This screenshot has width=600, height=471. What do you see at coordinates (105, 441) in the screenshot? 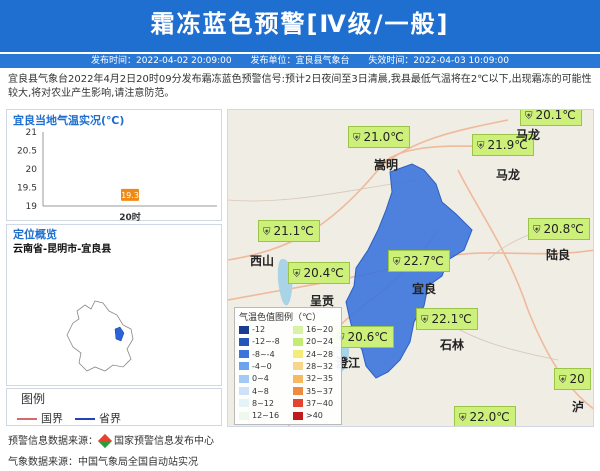
I see `warning-center-logo-icon` at bounding box center [105, 441].